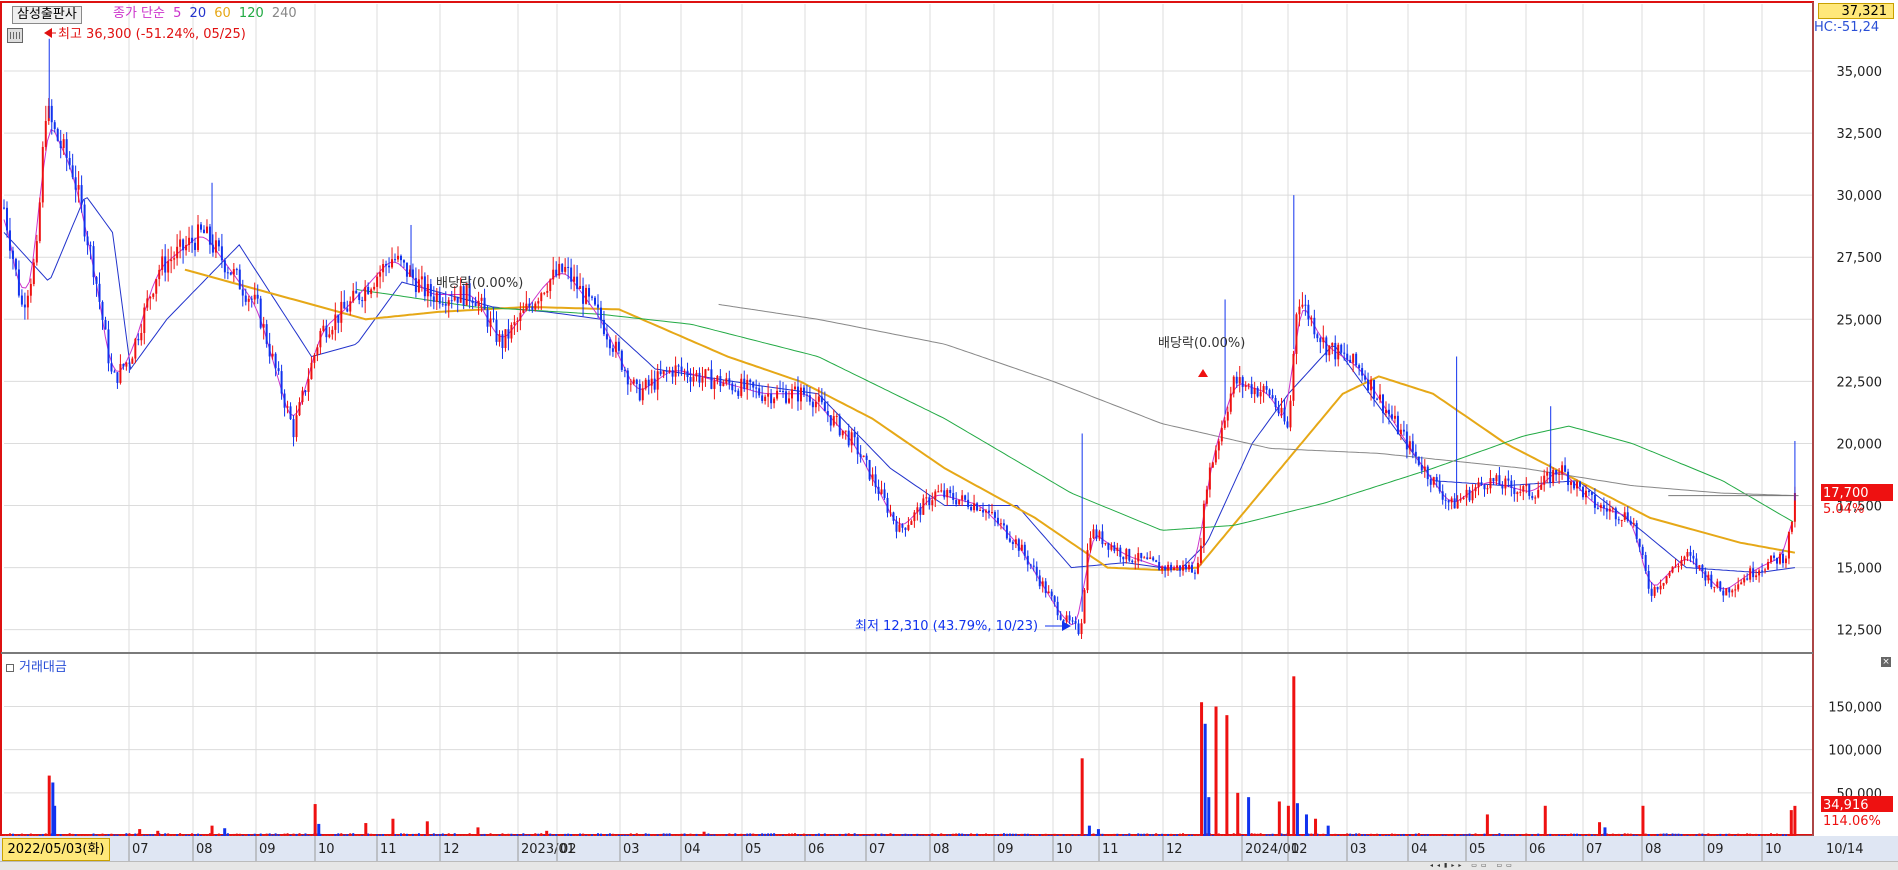  What do you see at coordinates (1477, 849) in the screenshot?
I see `date-tick-label: 05` at bounding box center [1477, 849].